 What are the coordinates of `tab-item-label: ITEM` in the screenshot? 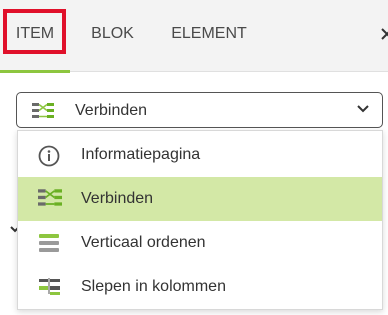 It's located at (35, 33).